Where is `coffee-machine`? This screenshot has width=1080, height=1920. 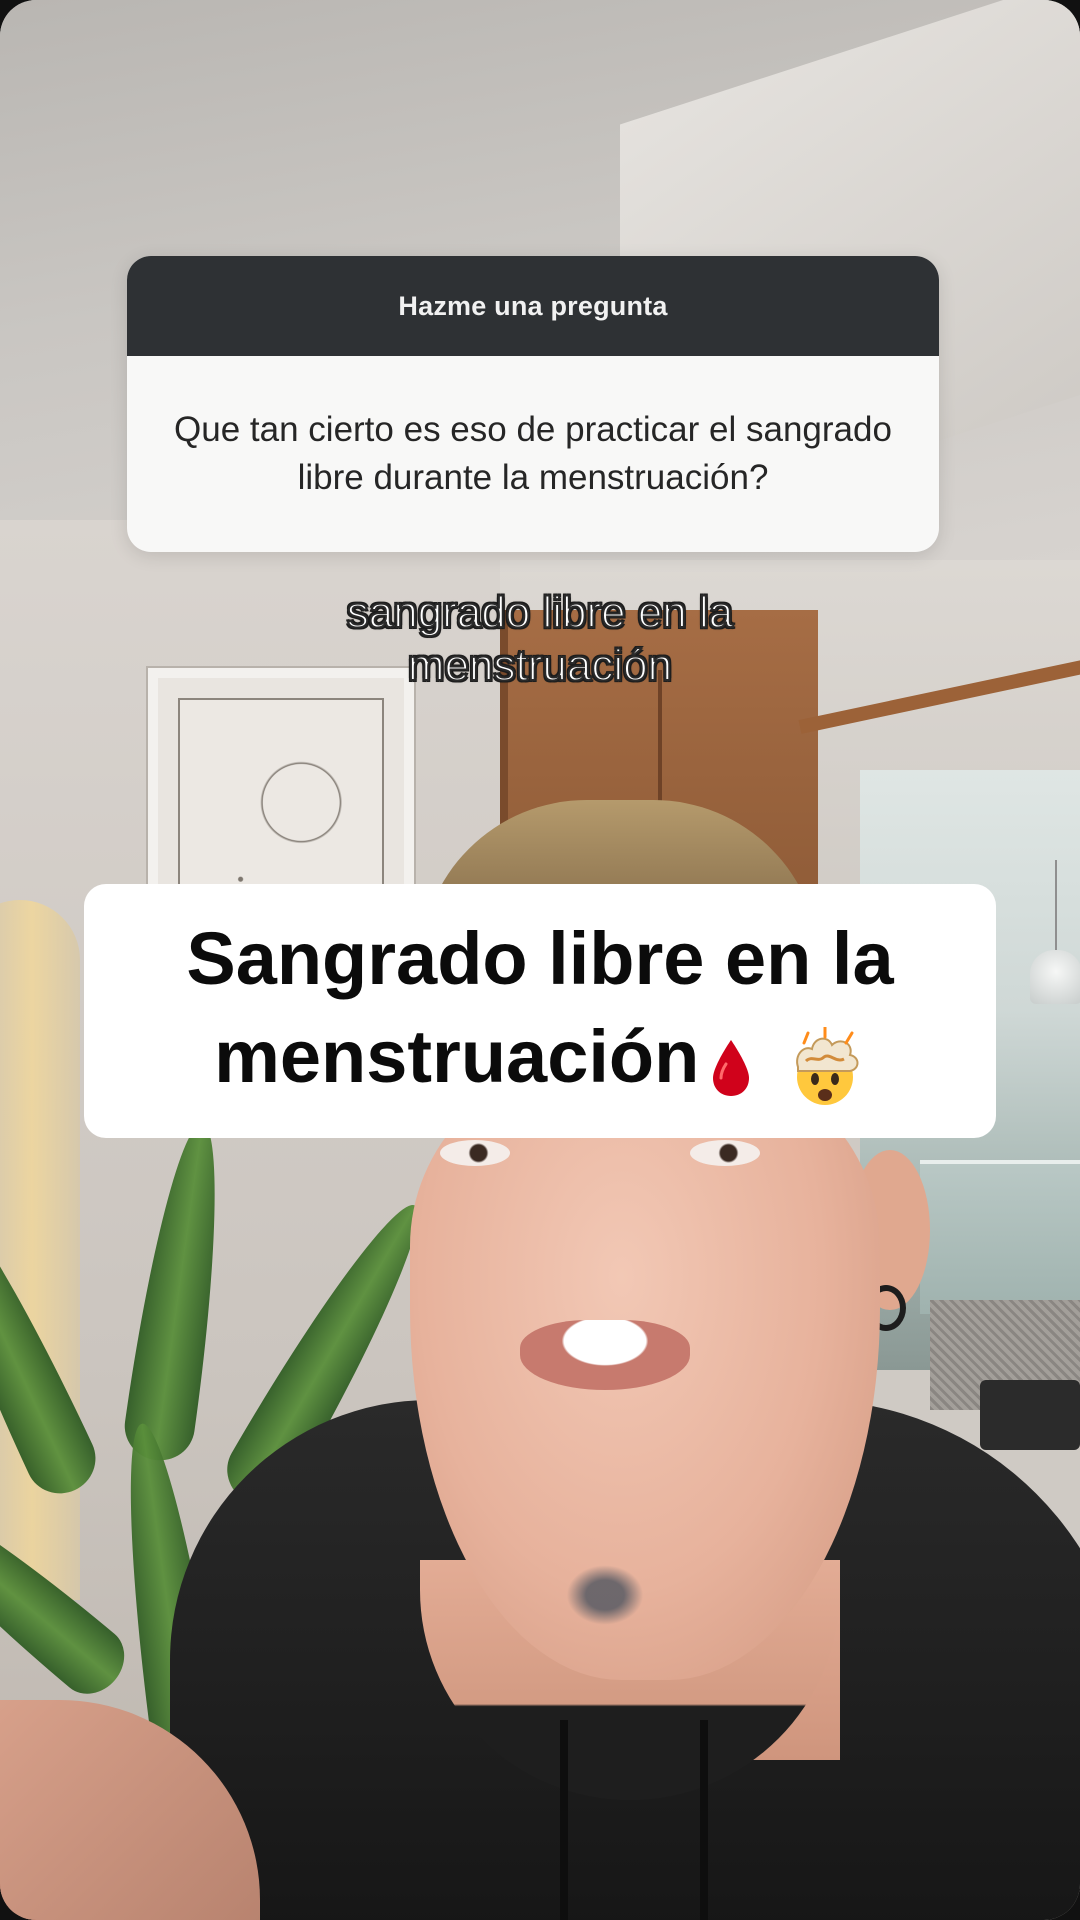
coffee-machine is located at coordinates (1030, 1415).